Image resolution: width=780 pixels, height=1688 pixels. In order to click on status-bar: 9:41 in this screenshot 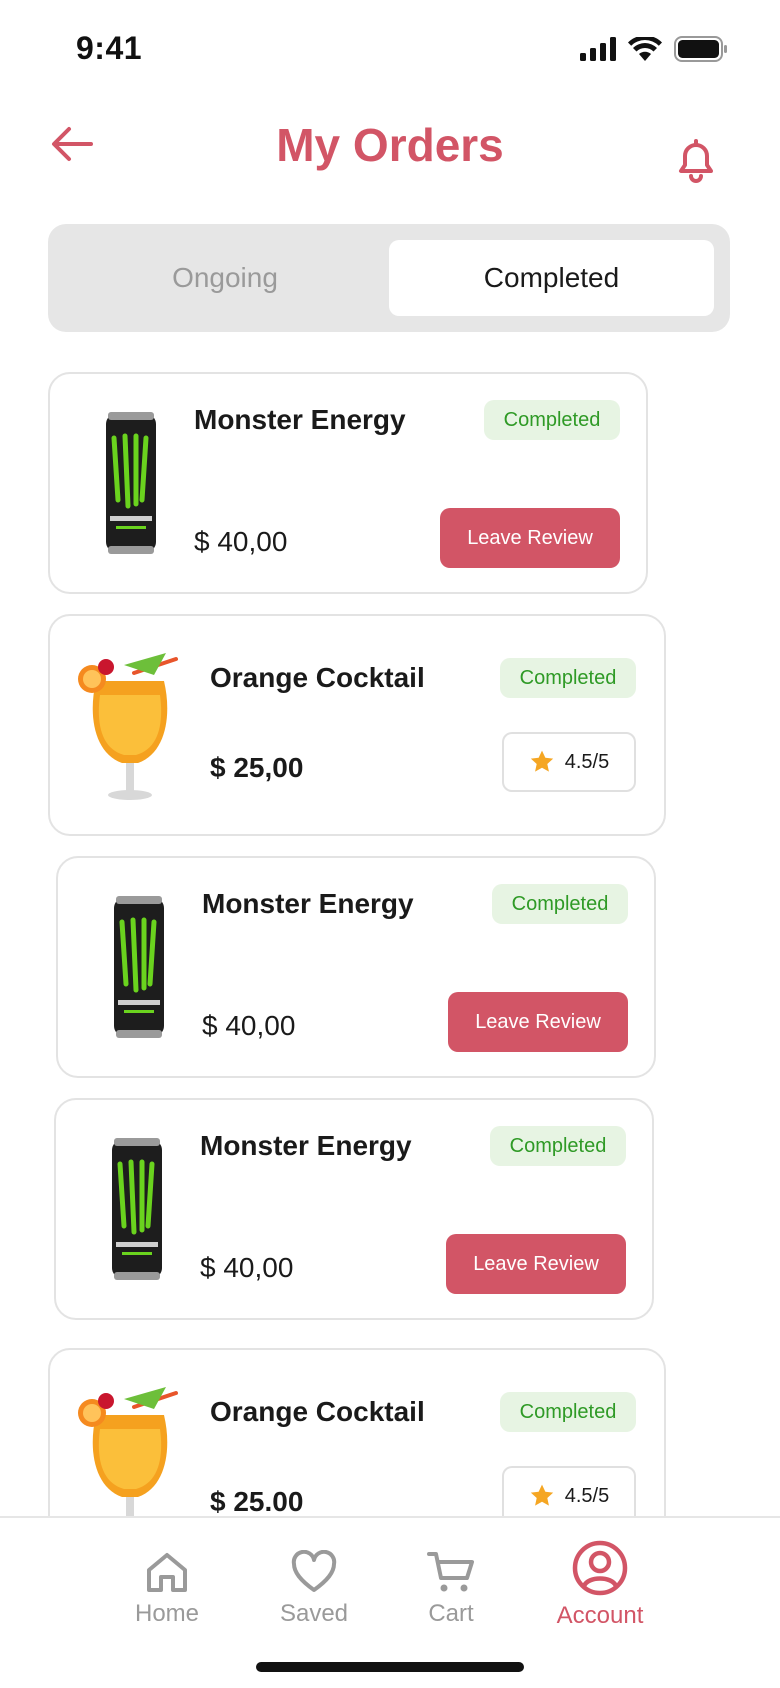, I will do `click(390, 50)`.